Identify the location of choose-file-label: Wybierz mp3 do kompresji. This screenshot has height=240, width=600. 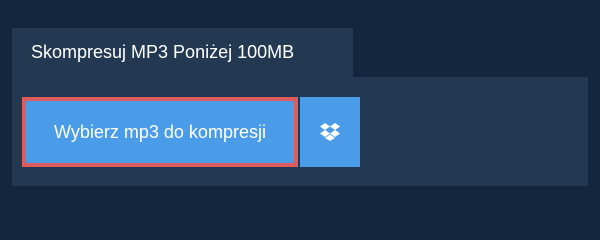
(160, 131).